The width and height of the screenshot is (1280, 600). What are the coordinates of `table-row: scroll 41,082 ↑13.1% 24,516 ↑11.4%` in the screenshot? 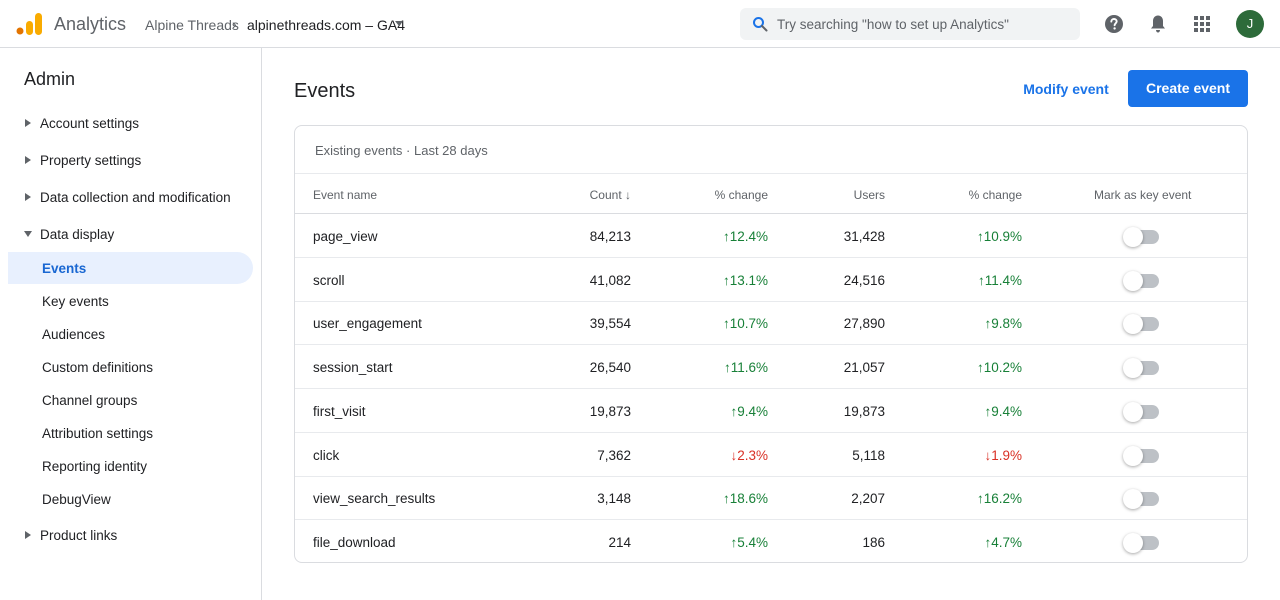 It's located at (771, 280).